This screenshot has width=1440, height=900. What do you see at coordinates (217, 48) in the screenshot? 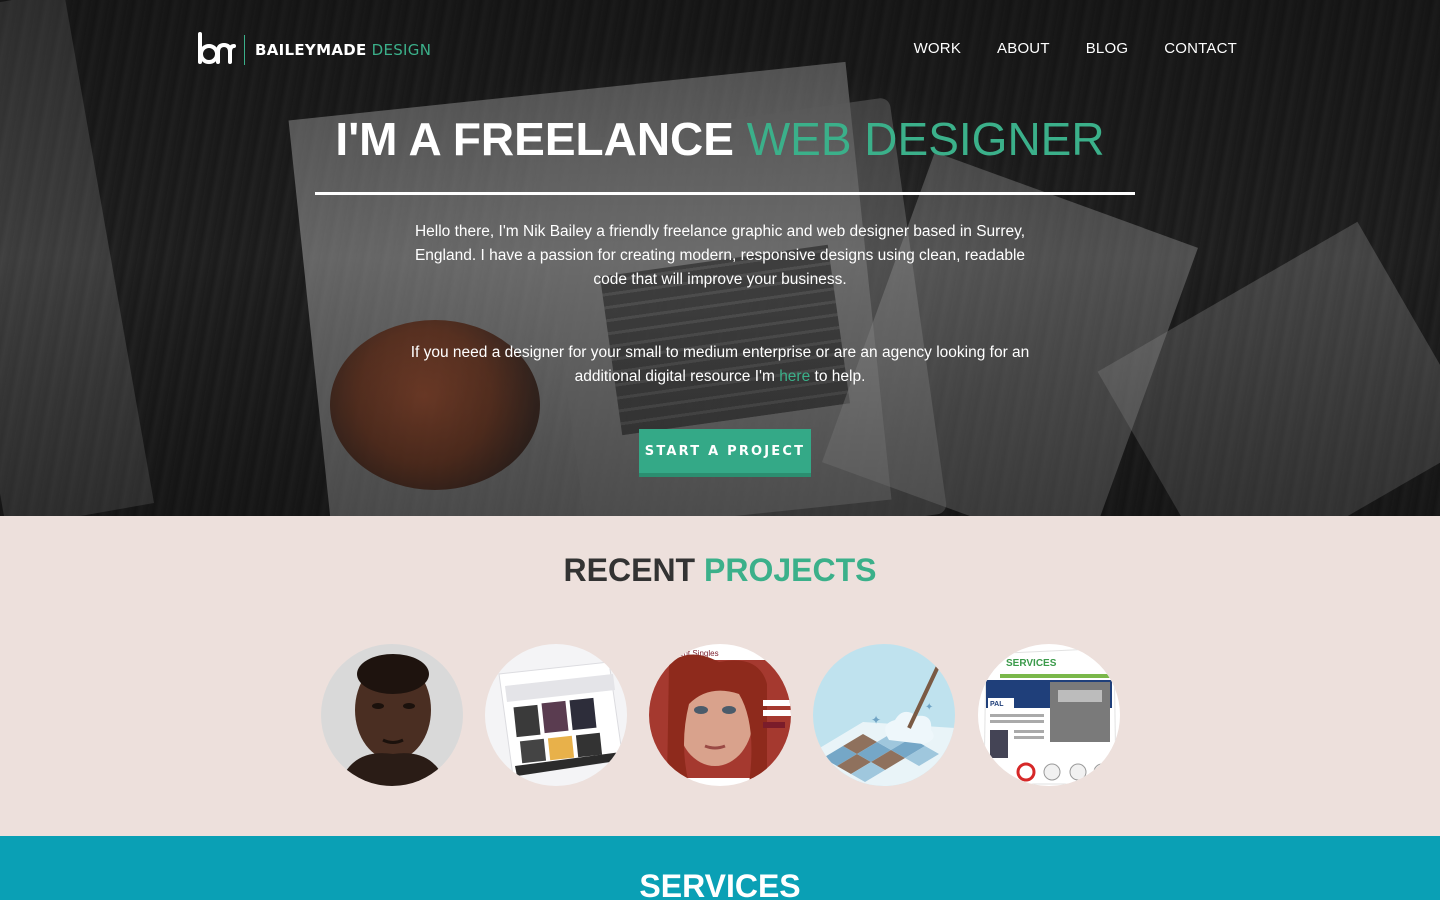
I see `bm-monogram-icon` at bounding box center [217, 48].